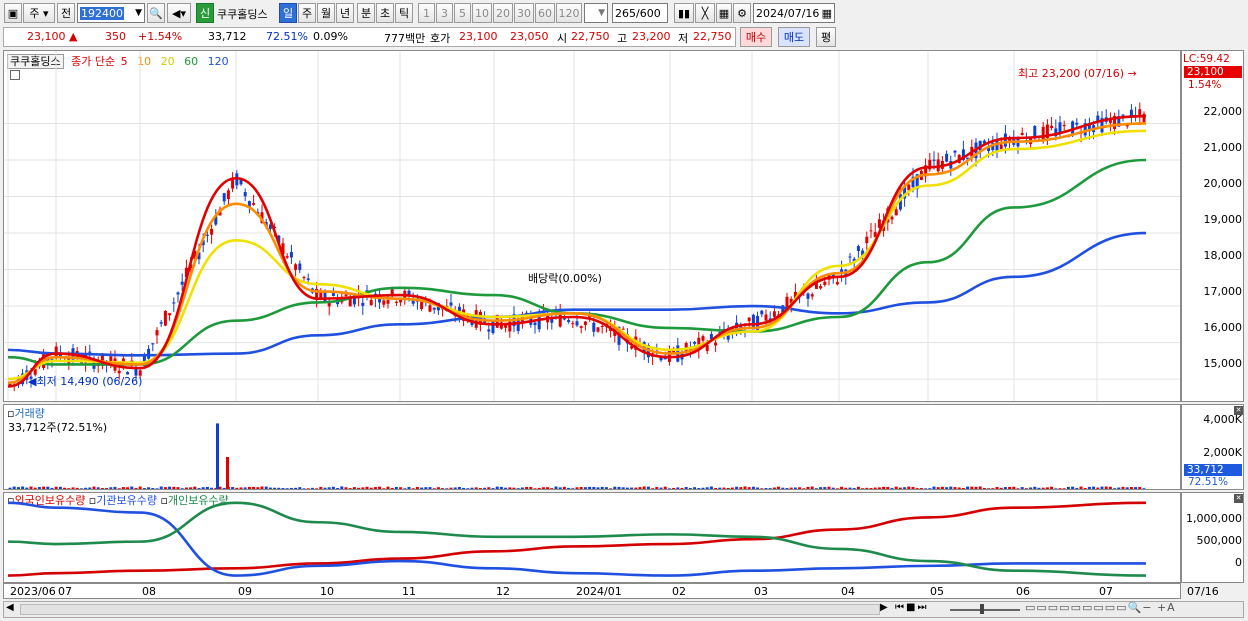  What do you see at coordinates (288, 13) in the screenshot?
I see `tab-day: 일` at bounding box center [288, 13].